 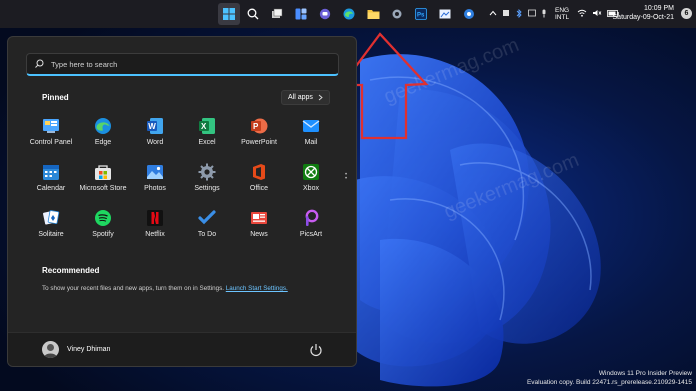 What do you see at coordinates (256, 126) in the screenshot?
I see `svg-text: P` at bounding box center [256, 126].